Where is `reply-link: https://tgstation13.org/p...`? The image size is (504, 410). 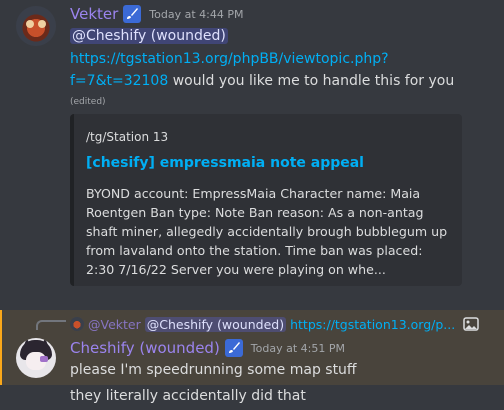 reply-link: https://tgstation13.org/p... is located at coordinates (372, 324).